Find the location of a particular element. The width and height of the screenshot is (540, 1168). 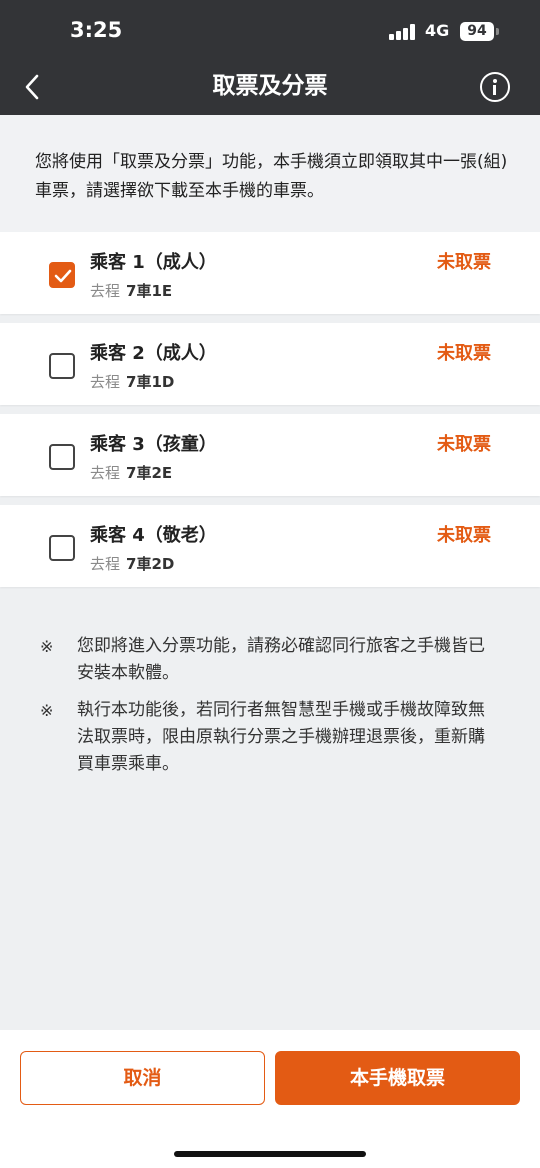

passenger-name: 乘客 3（孩童） is located at coordinates (153, 444).